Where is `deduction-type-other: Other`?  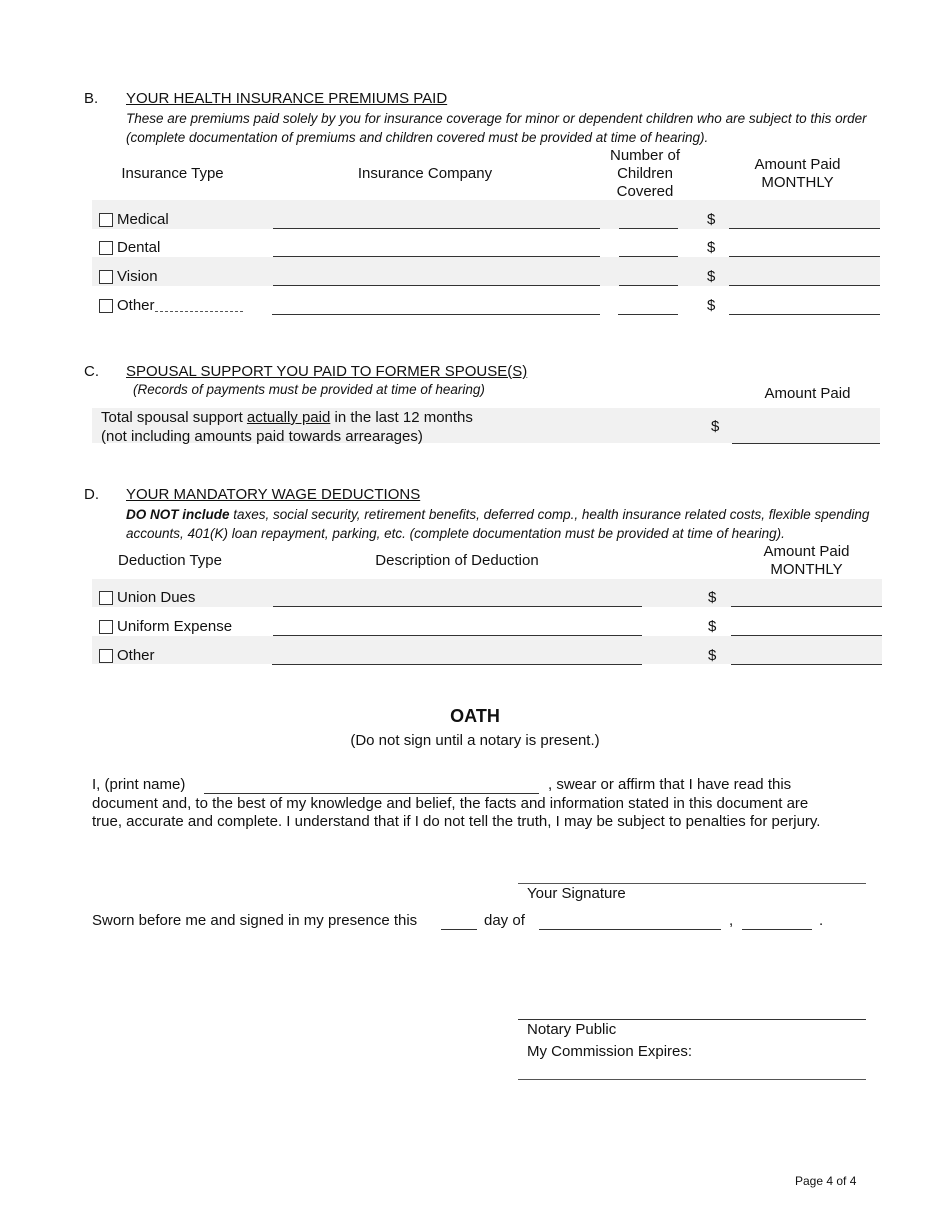 deduction-type-other: Other is located at coordinates (127, 655).